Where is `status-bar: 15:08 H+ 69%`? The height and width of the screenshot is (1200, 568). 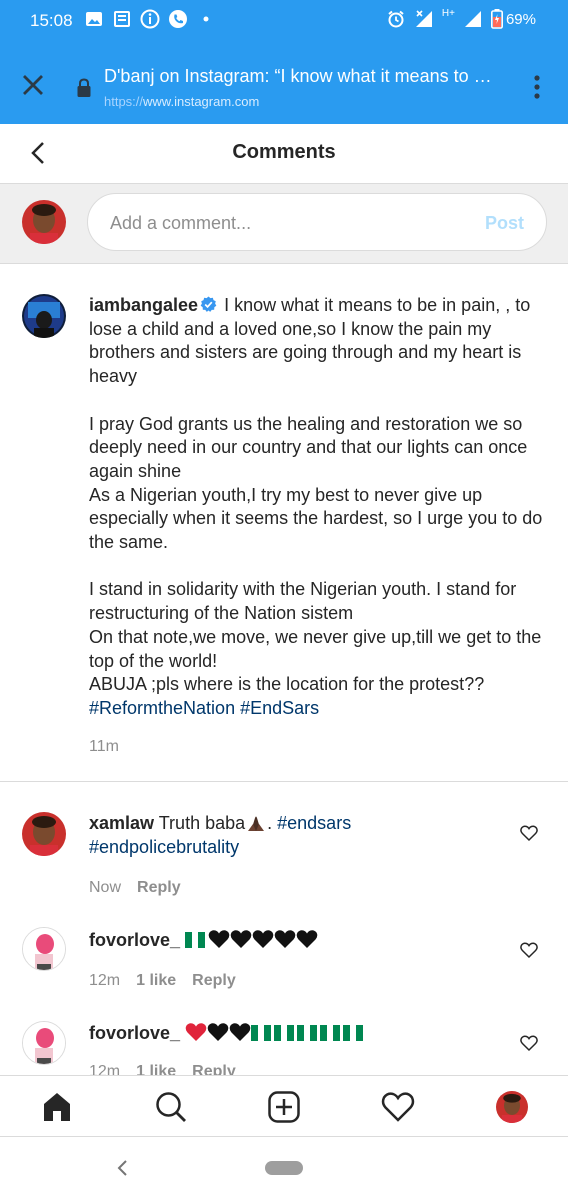
status-bar: 15:08 H+ 69% is located at coordinates (284, 20).